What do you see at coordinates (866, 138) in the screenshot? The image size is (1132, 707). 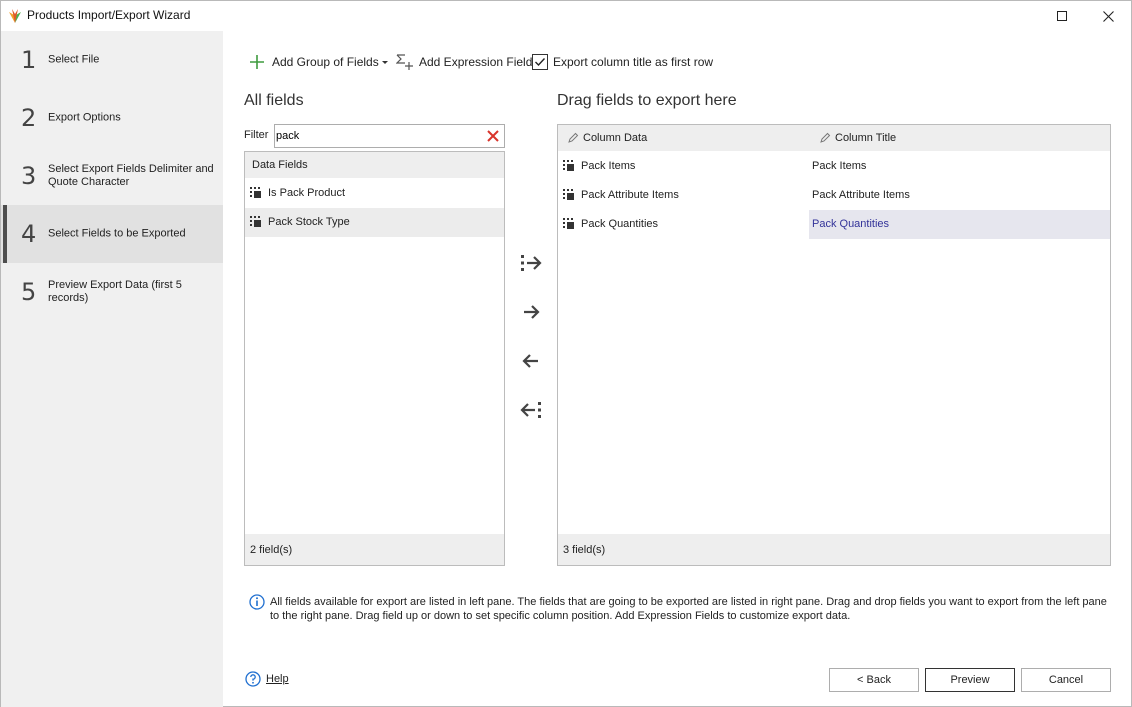 I see `column-title-header: Column Title` at bounding box center [866, 138].